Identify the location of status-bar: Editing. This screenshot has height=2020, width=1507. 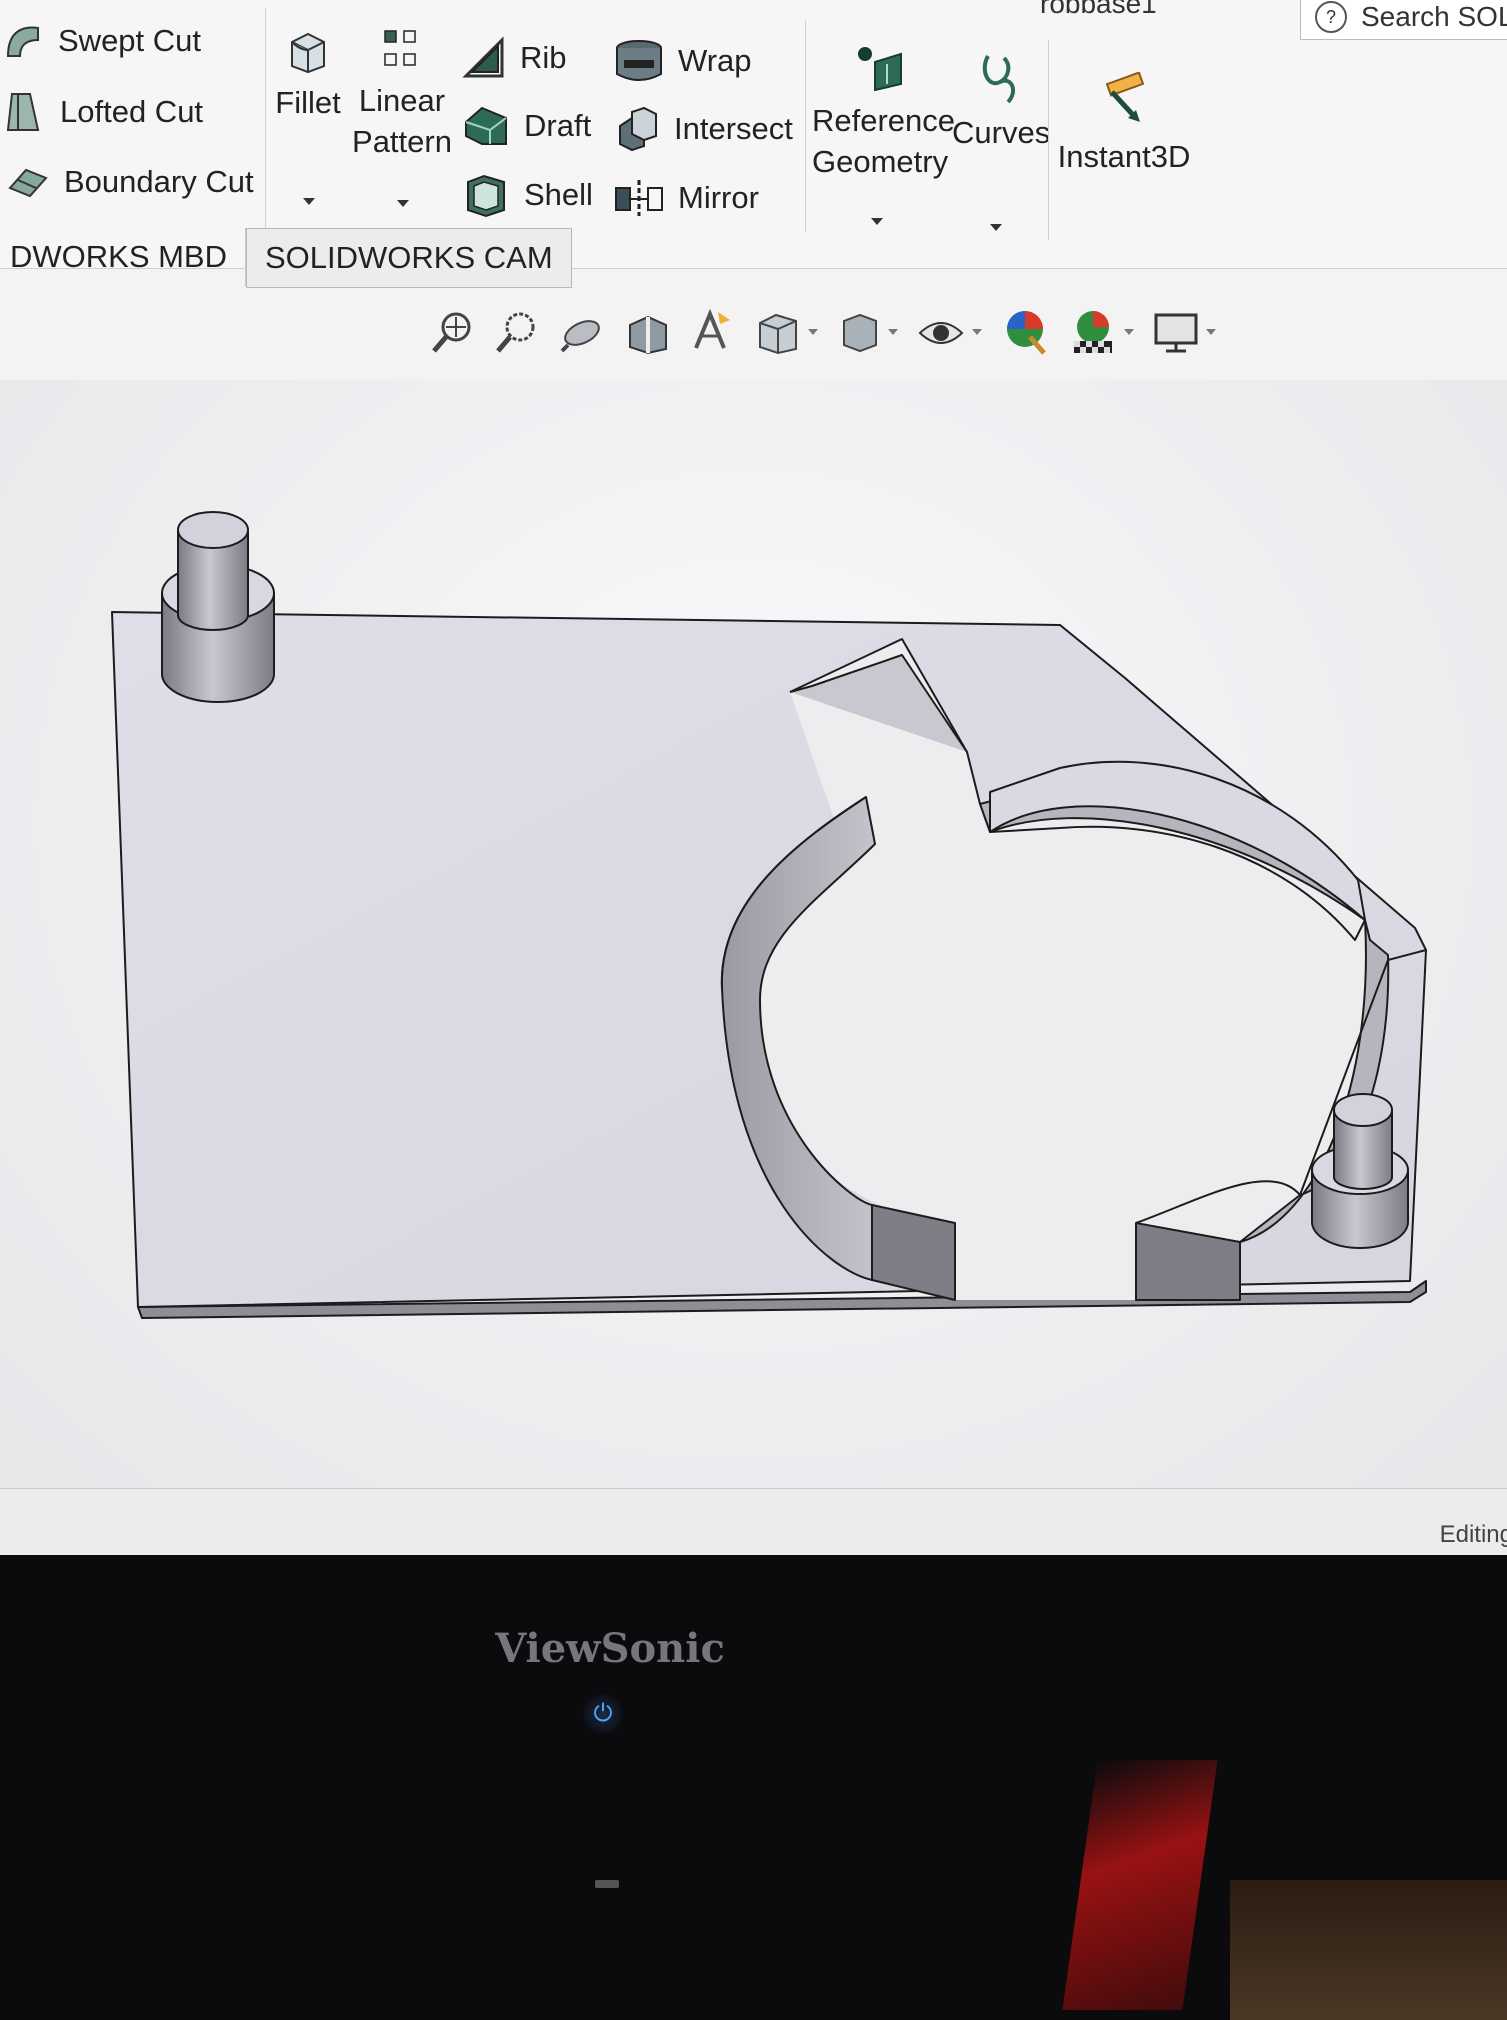
(753, 1521).